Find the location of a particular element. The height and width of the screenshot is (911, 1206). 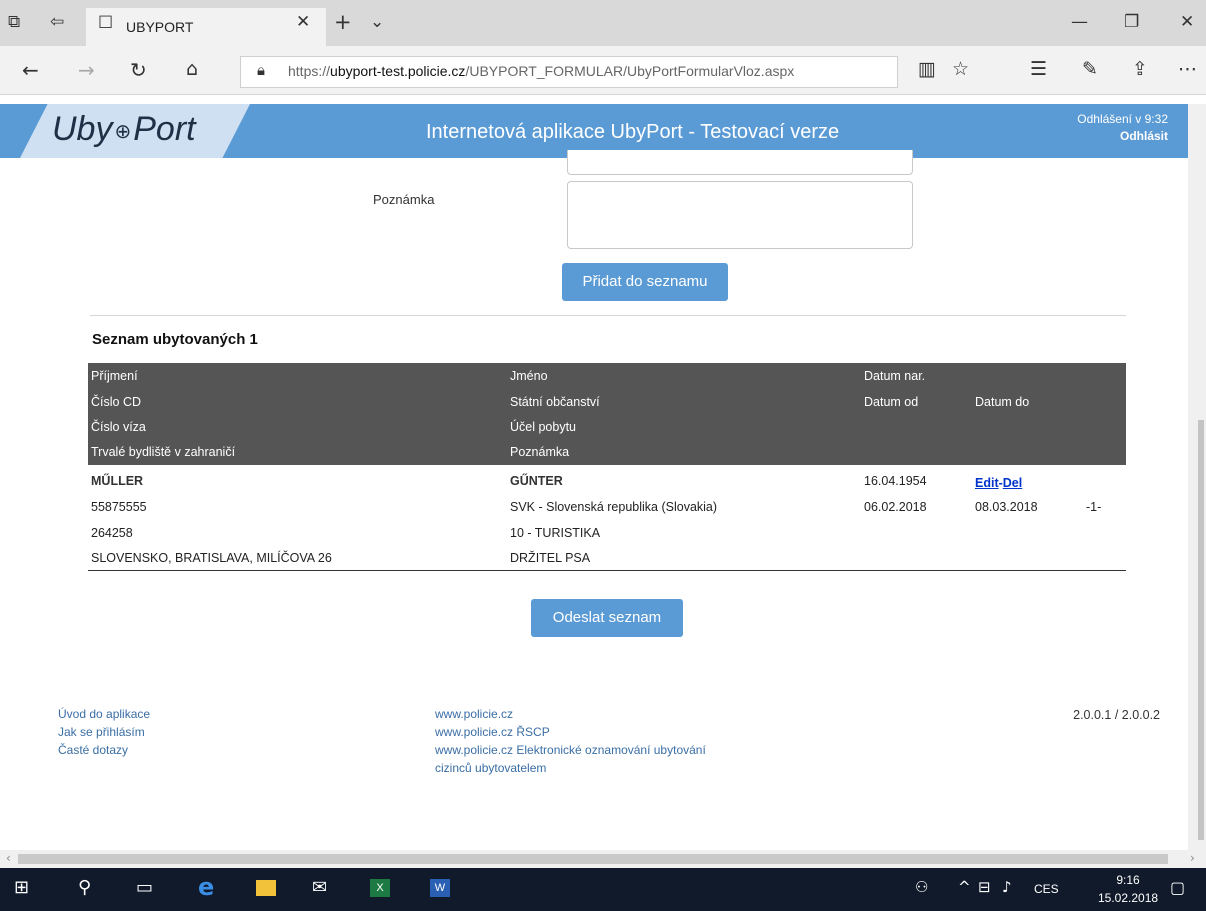

close-window-icon: ✕ is located at coordinates (1187, 22).